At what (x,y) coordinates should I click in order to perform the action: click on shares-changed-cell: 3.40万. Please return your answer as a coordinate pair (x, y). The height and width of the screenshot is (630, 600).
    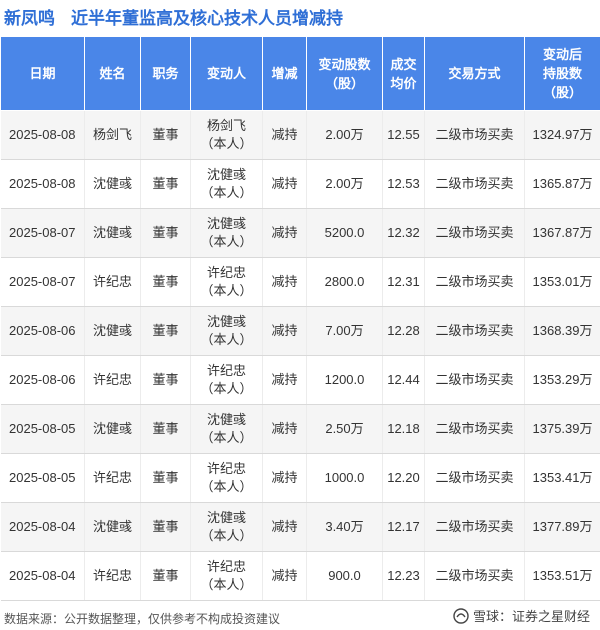
    Looking at the image, I should click on (344, 527).